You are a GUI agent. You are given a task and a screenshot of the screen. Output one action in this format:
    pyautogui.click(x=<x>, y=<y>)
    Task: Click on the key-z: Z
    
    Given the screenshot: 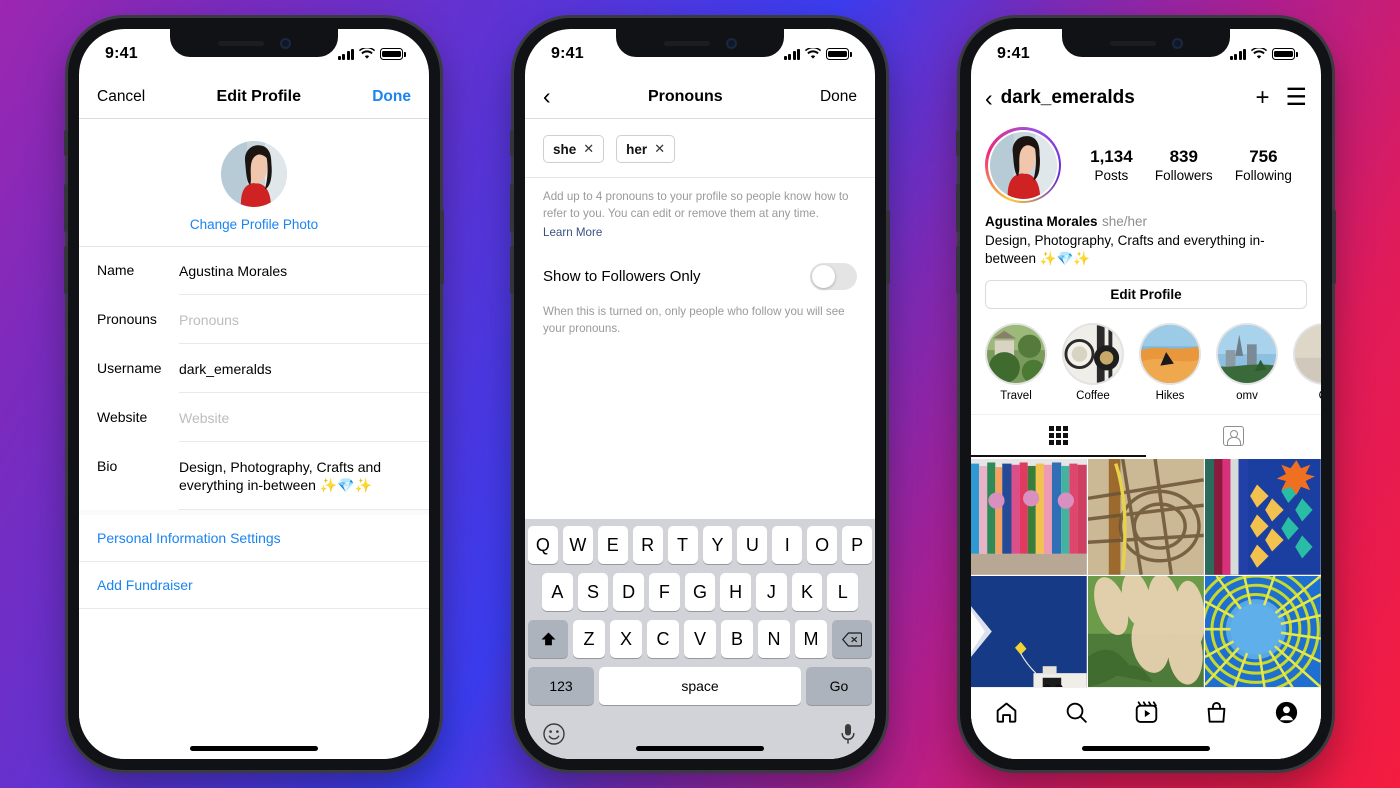 What is the action you would take?
    pyautogui.click(x=589, y=639)
    